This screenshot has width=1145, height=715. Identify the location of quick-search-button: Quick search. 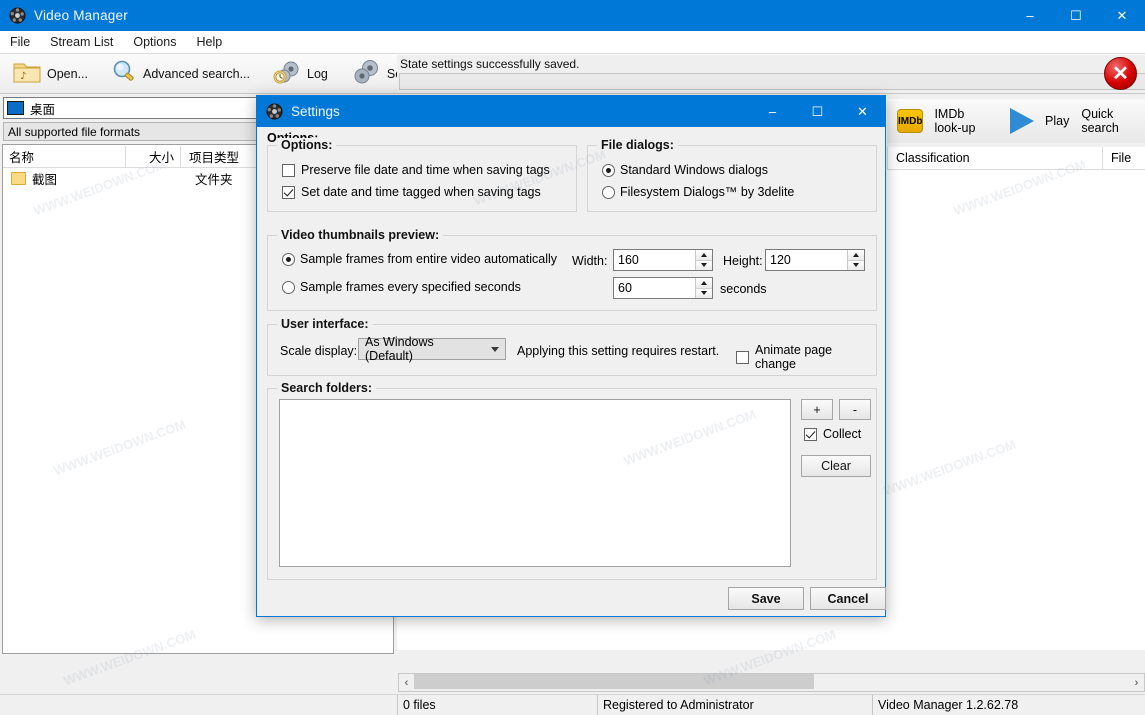
(1110, 121).